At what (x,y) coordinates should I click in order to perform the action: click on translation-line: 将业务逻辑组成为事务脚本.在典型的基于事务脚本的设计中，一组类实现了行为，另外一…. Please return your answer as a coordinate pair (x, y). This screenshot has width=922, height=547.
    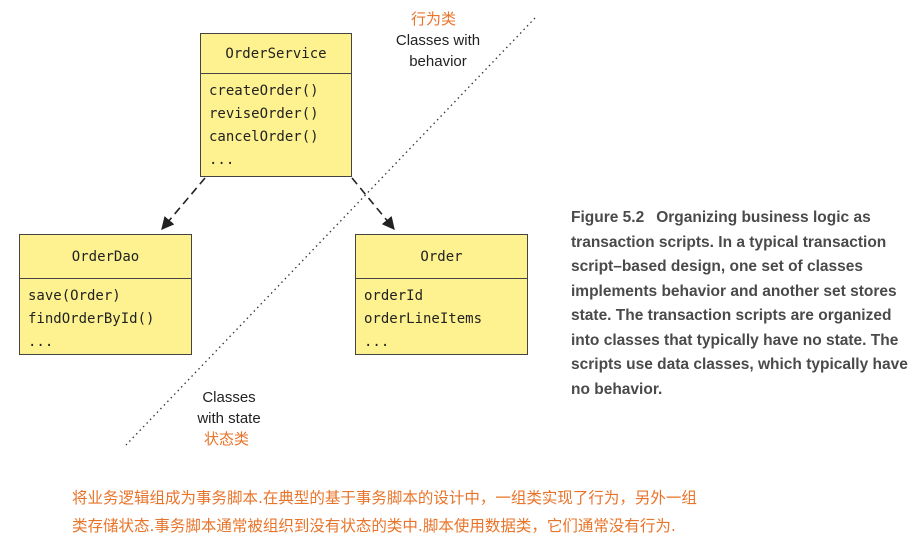
    Looking at the image, I should click on (384, 498).